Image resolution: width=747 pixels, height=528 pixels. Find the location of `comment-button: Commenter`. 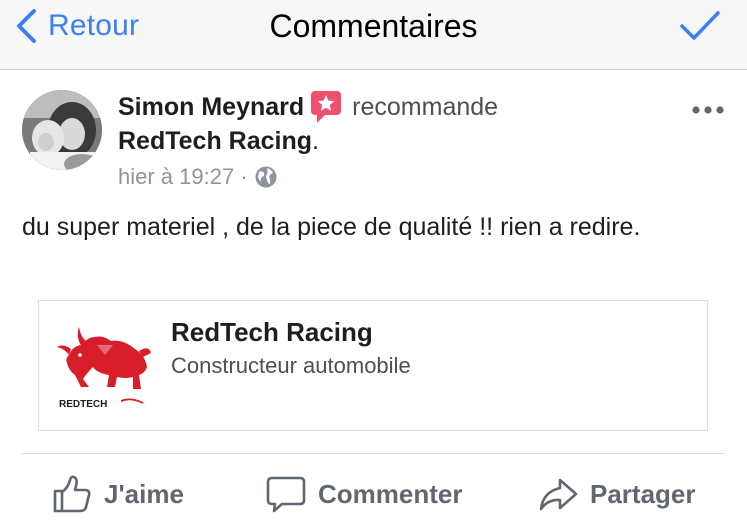

comment-button: Commenter is located at coordinates (364, 494).